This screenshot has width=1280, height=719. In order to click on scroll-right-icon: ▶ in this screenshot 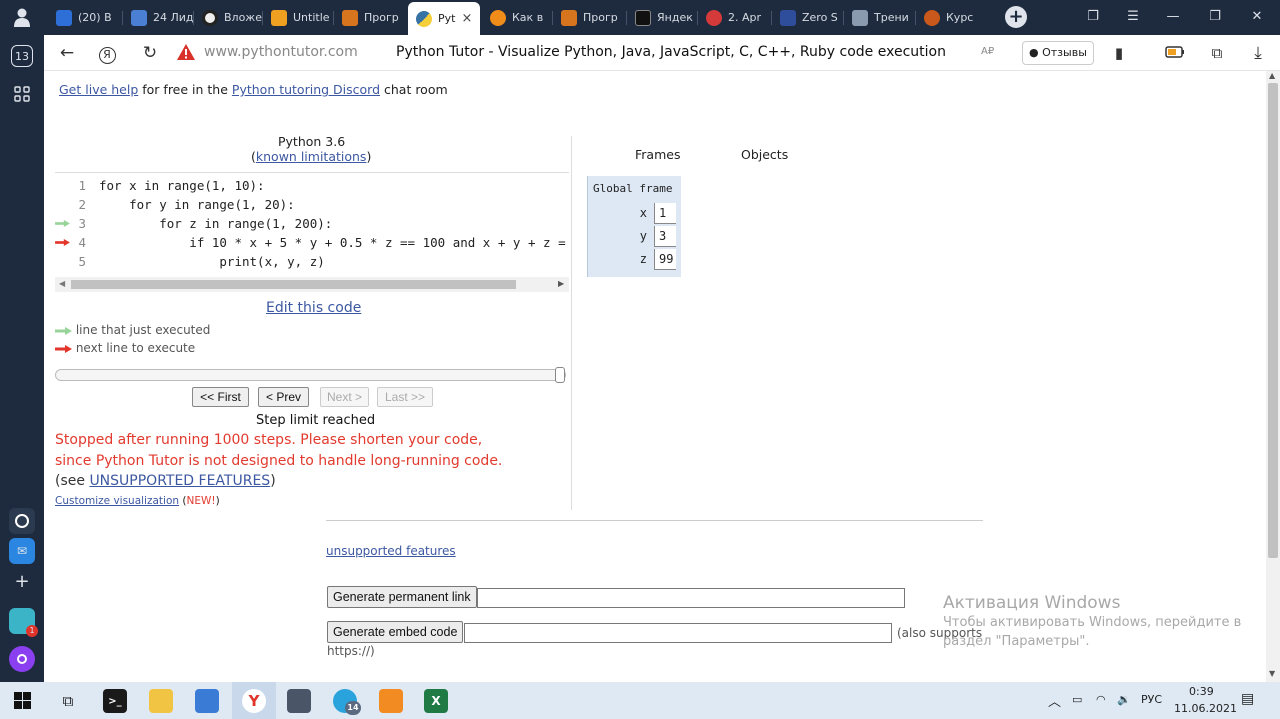, I will do `click(561, 283)`.